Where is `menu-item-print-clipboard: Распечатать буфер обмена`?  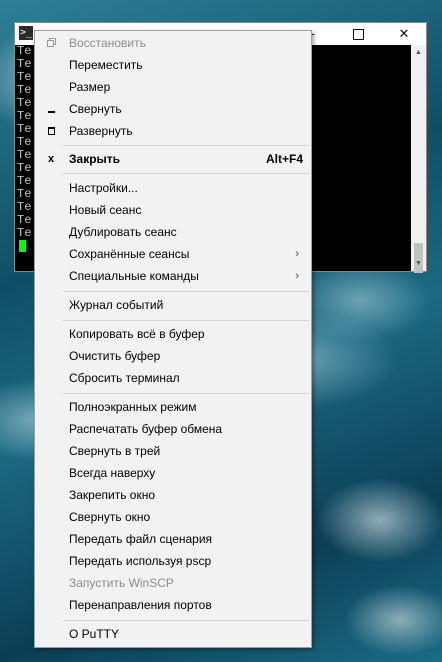 menu-item-print-clipboard: Распечатать буфер обмена is located at coordinates (173, 429).